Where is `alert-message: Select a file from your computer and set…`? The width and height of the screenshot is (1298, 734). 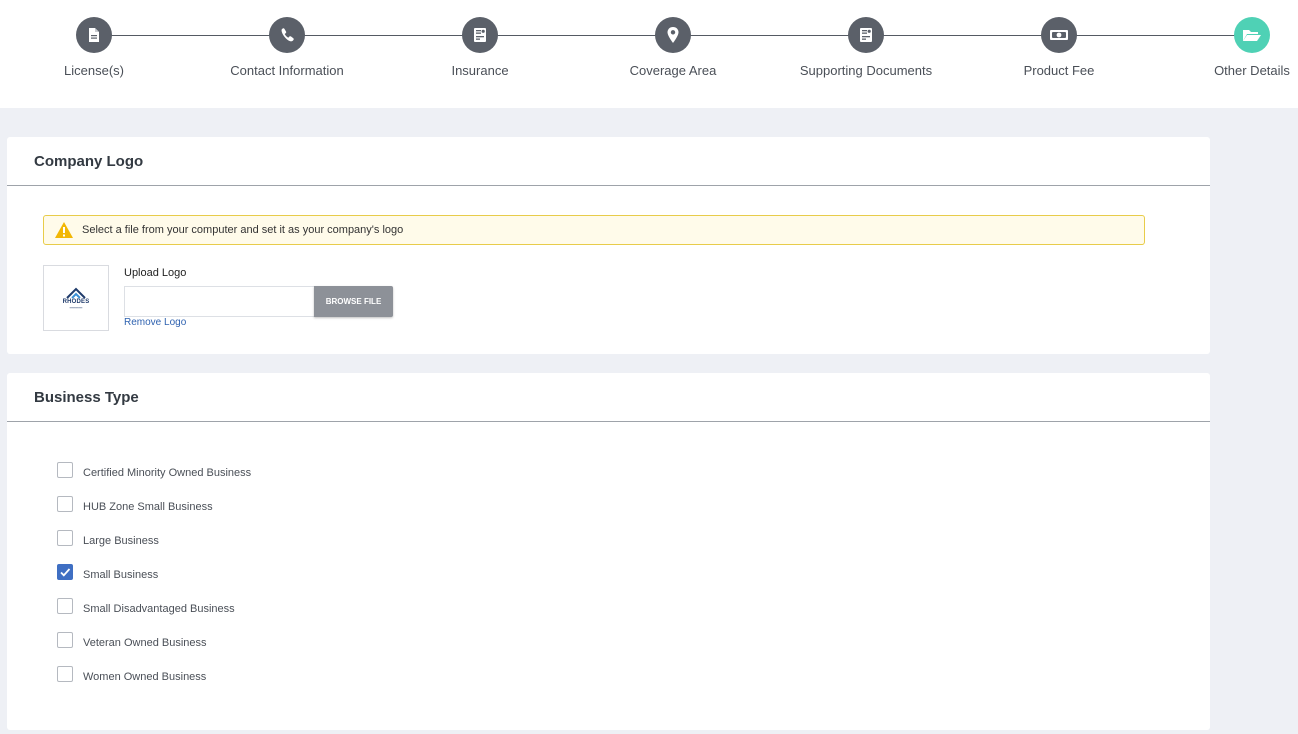
alert-message: Select a file from your computer and set… is located at coordinates (243, 230).